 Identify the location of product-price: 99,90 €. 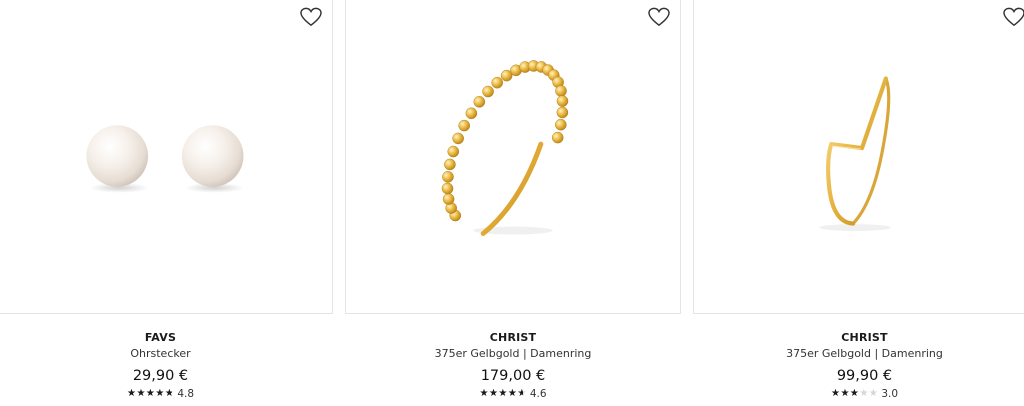
(864, 376).